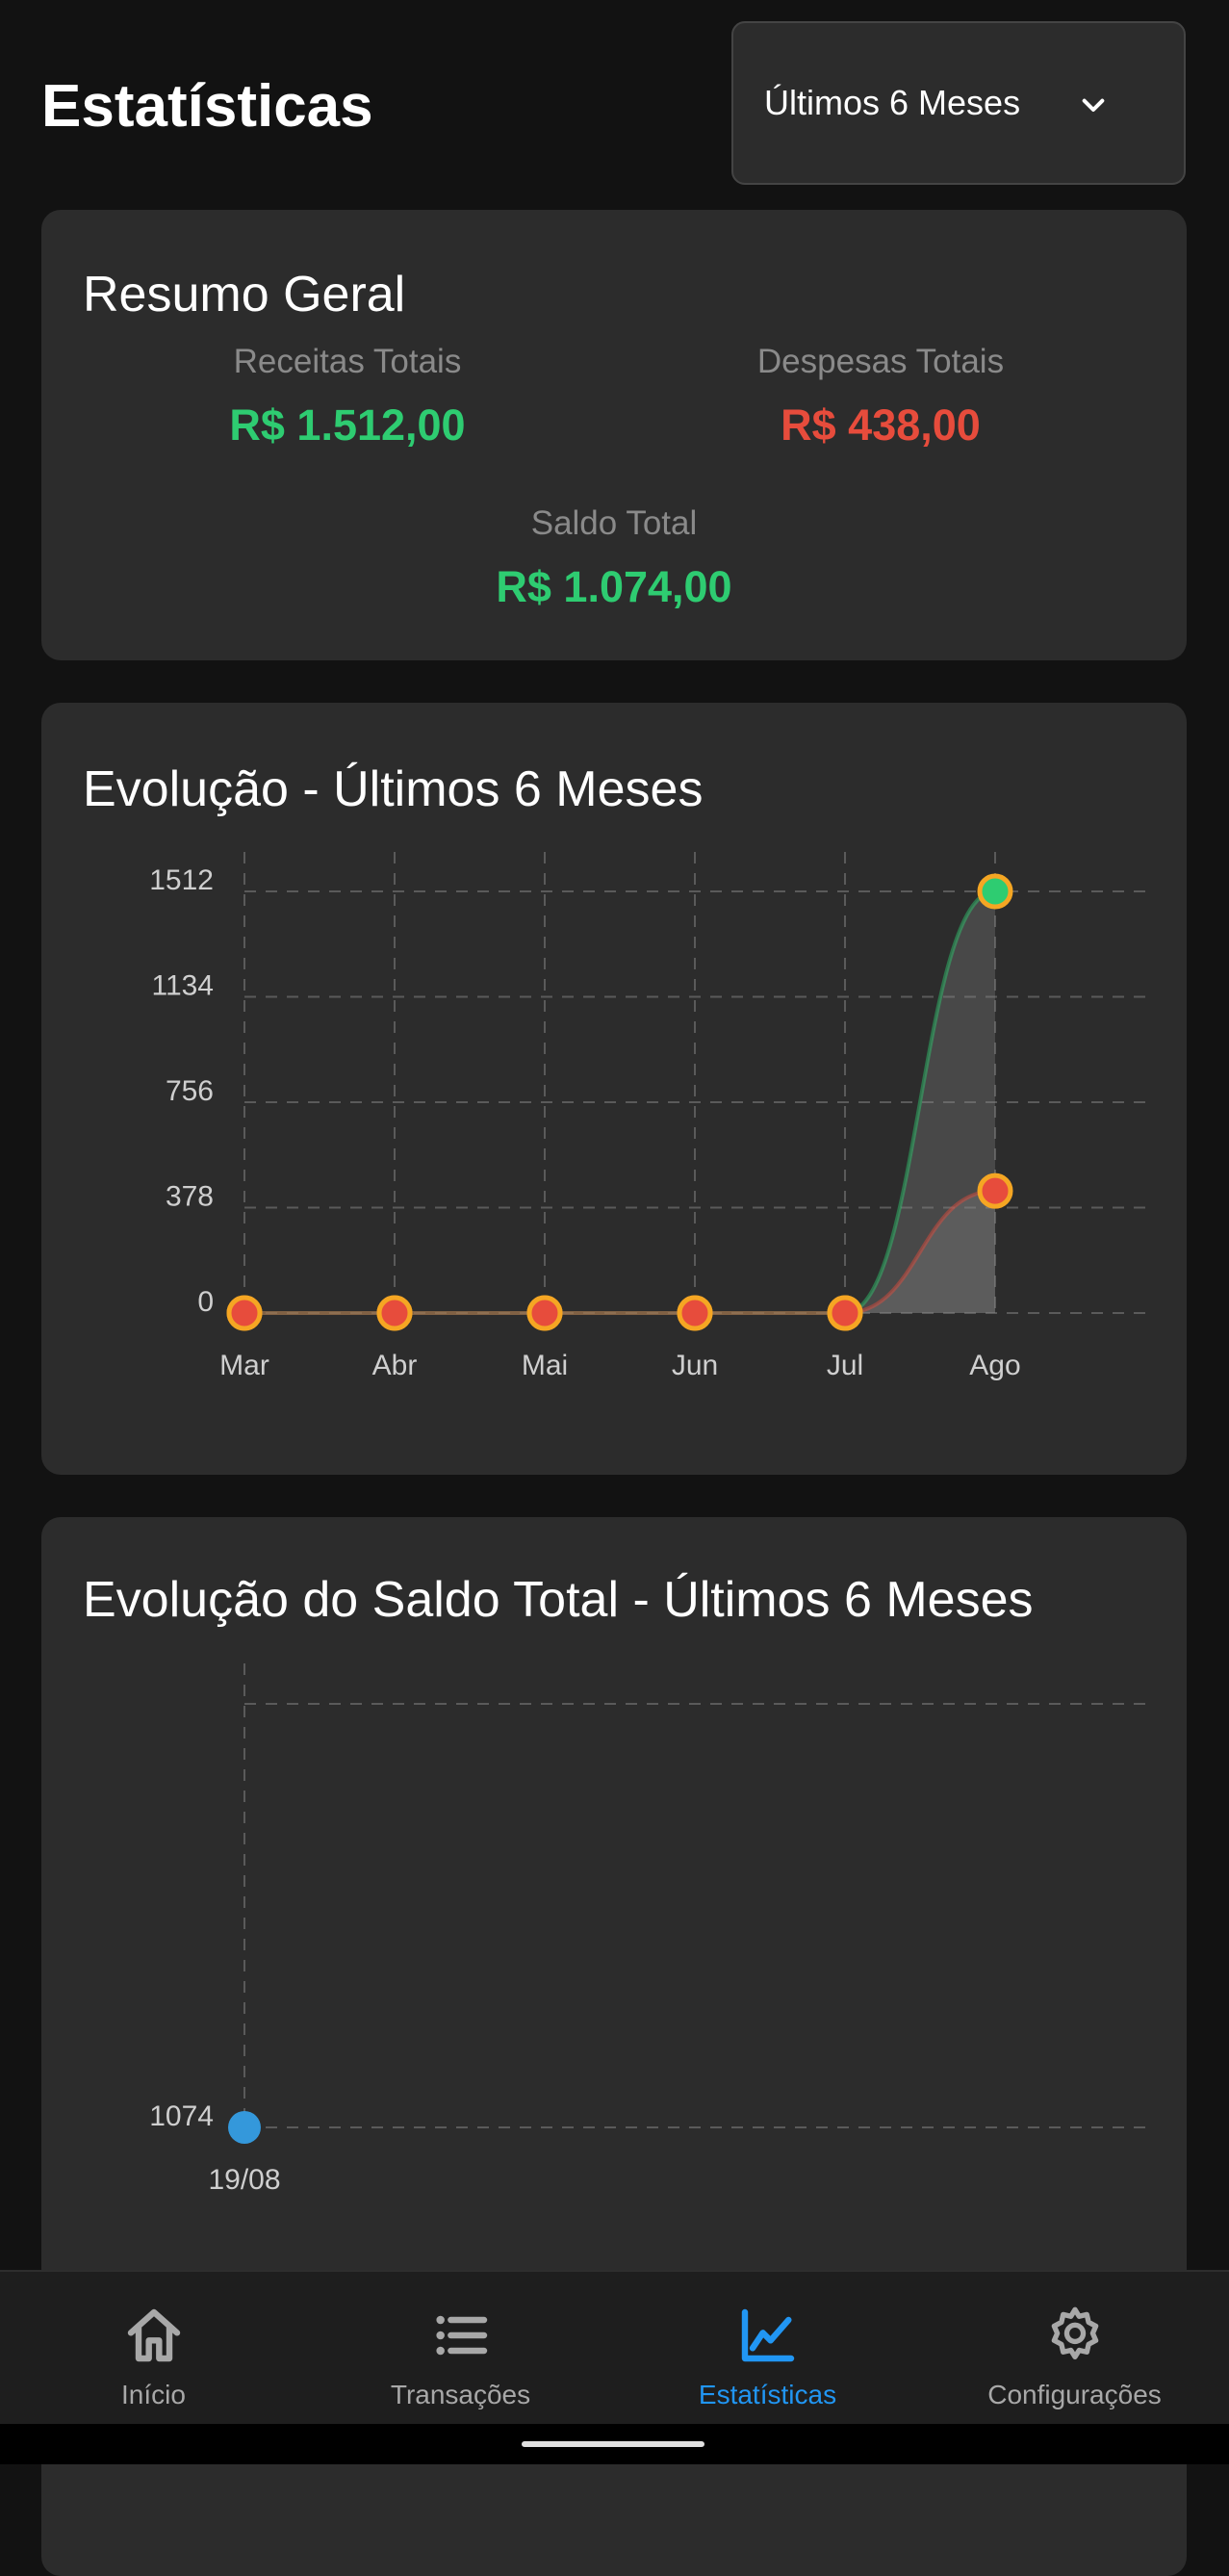 This screenshot has height=2576, width=1229. Describe the element at coordinates (613, 2444) in the screenshot. I see `home-indicator` at that location.